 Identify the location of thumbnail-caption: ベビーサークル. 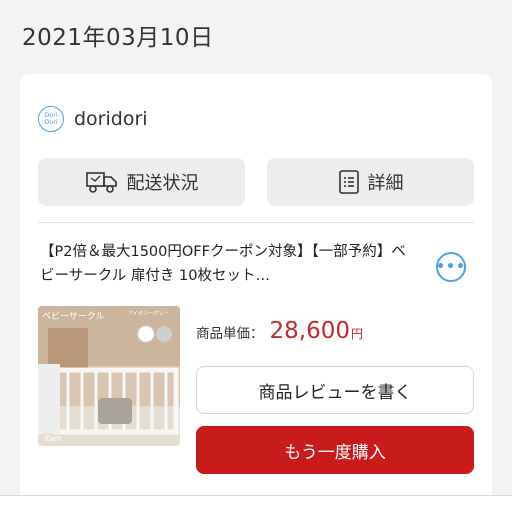
(73, 317).